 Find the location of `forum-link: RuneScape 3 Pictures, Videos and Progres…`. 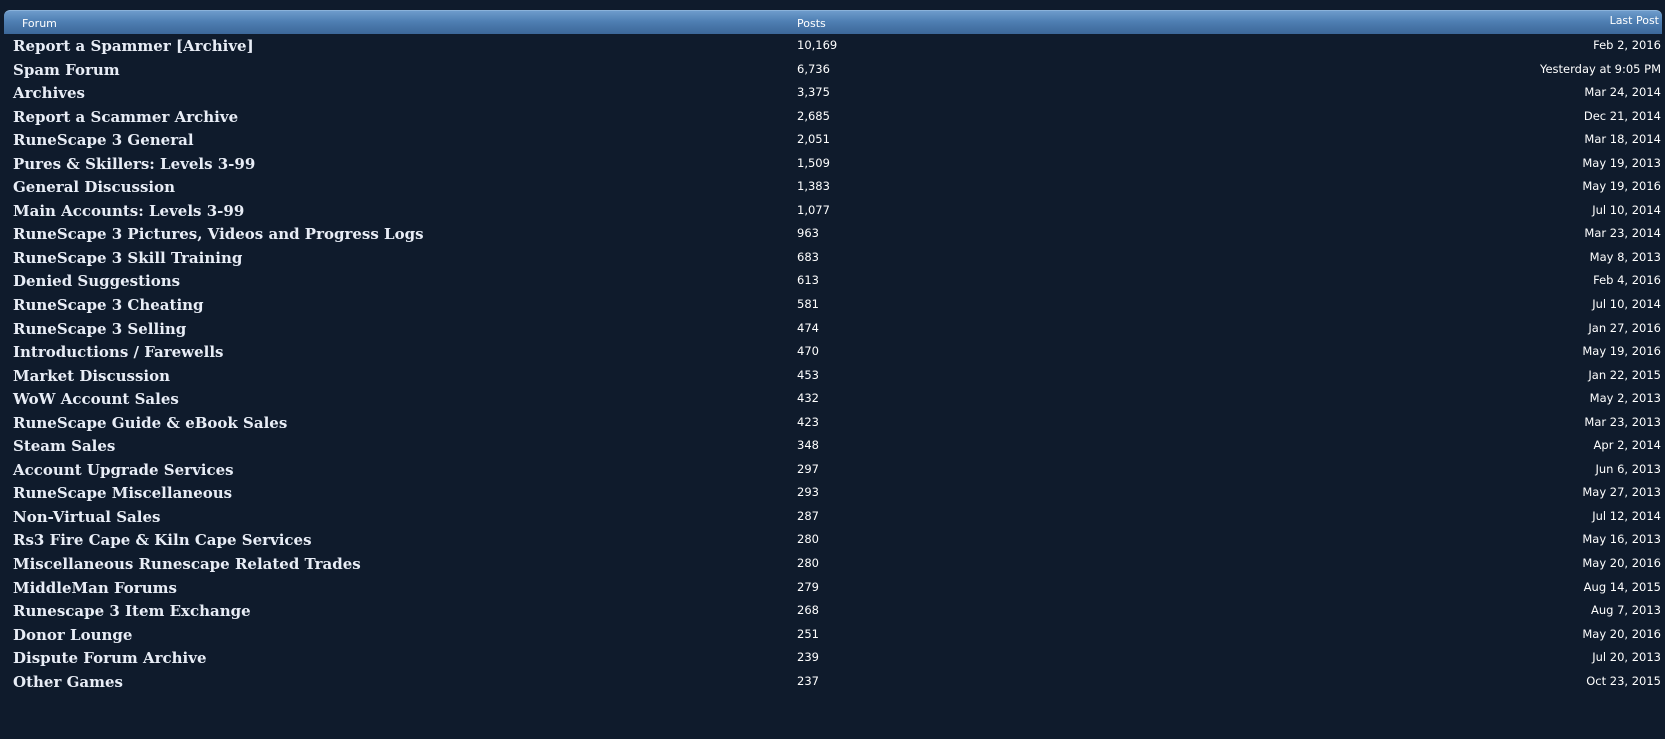

forum-link: RuneScape 3 Pictures, Videos and Progres… is located at coordinates (218, 234).